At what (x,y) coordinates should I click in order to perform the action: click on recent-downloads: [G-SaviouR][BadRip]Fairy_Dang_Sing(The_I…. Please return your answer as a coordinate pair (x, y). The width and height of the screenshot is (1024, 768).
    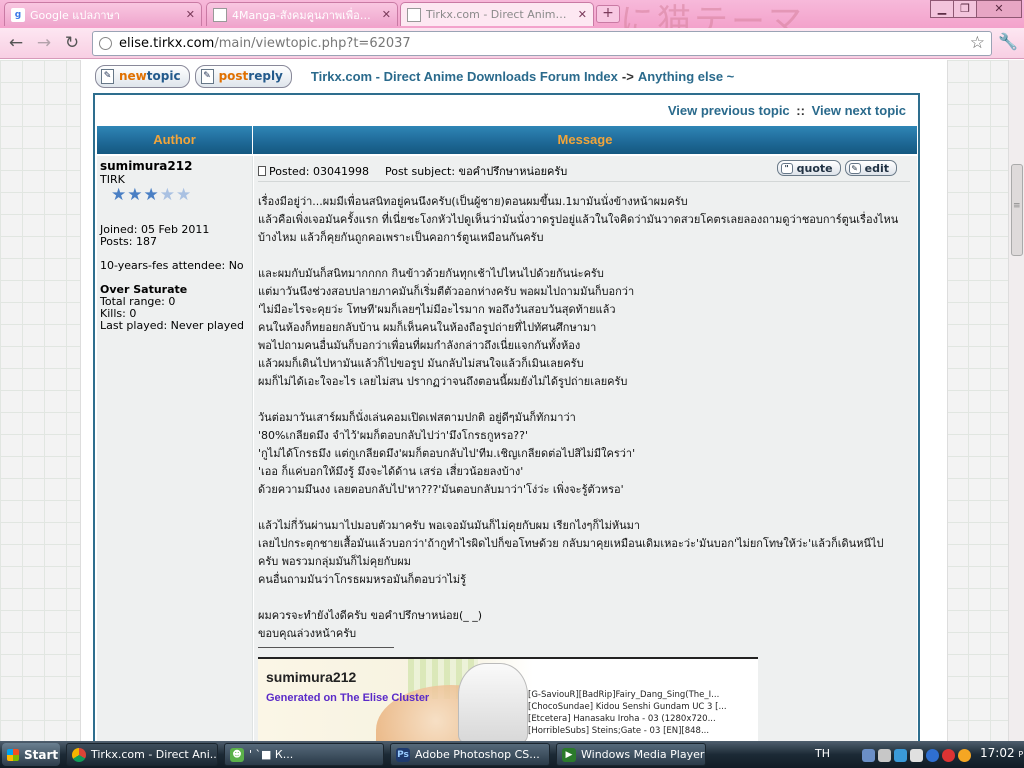
    Looking at the image, I should click on (640, 713).